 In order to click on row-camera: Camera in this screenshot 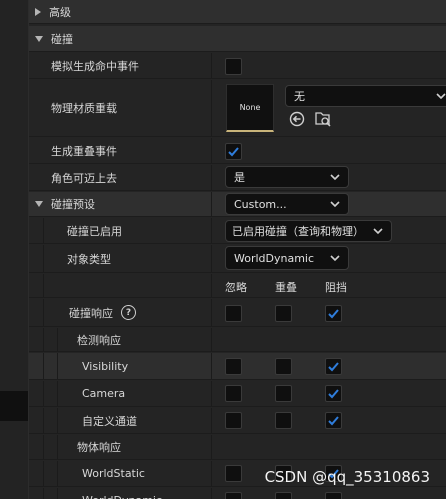, I will do `click(237, 394)`.